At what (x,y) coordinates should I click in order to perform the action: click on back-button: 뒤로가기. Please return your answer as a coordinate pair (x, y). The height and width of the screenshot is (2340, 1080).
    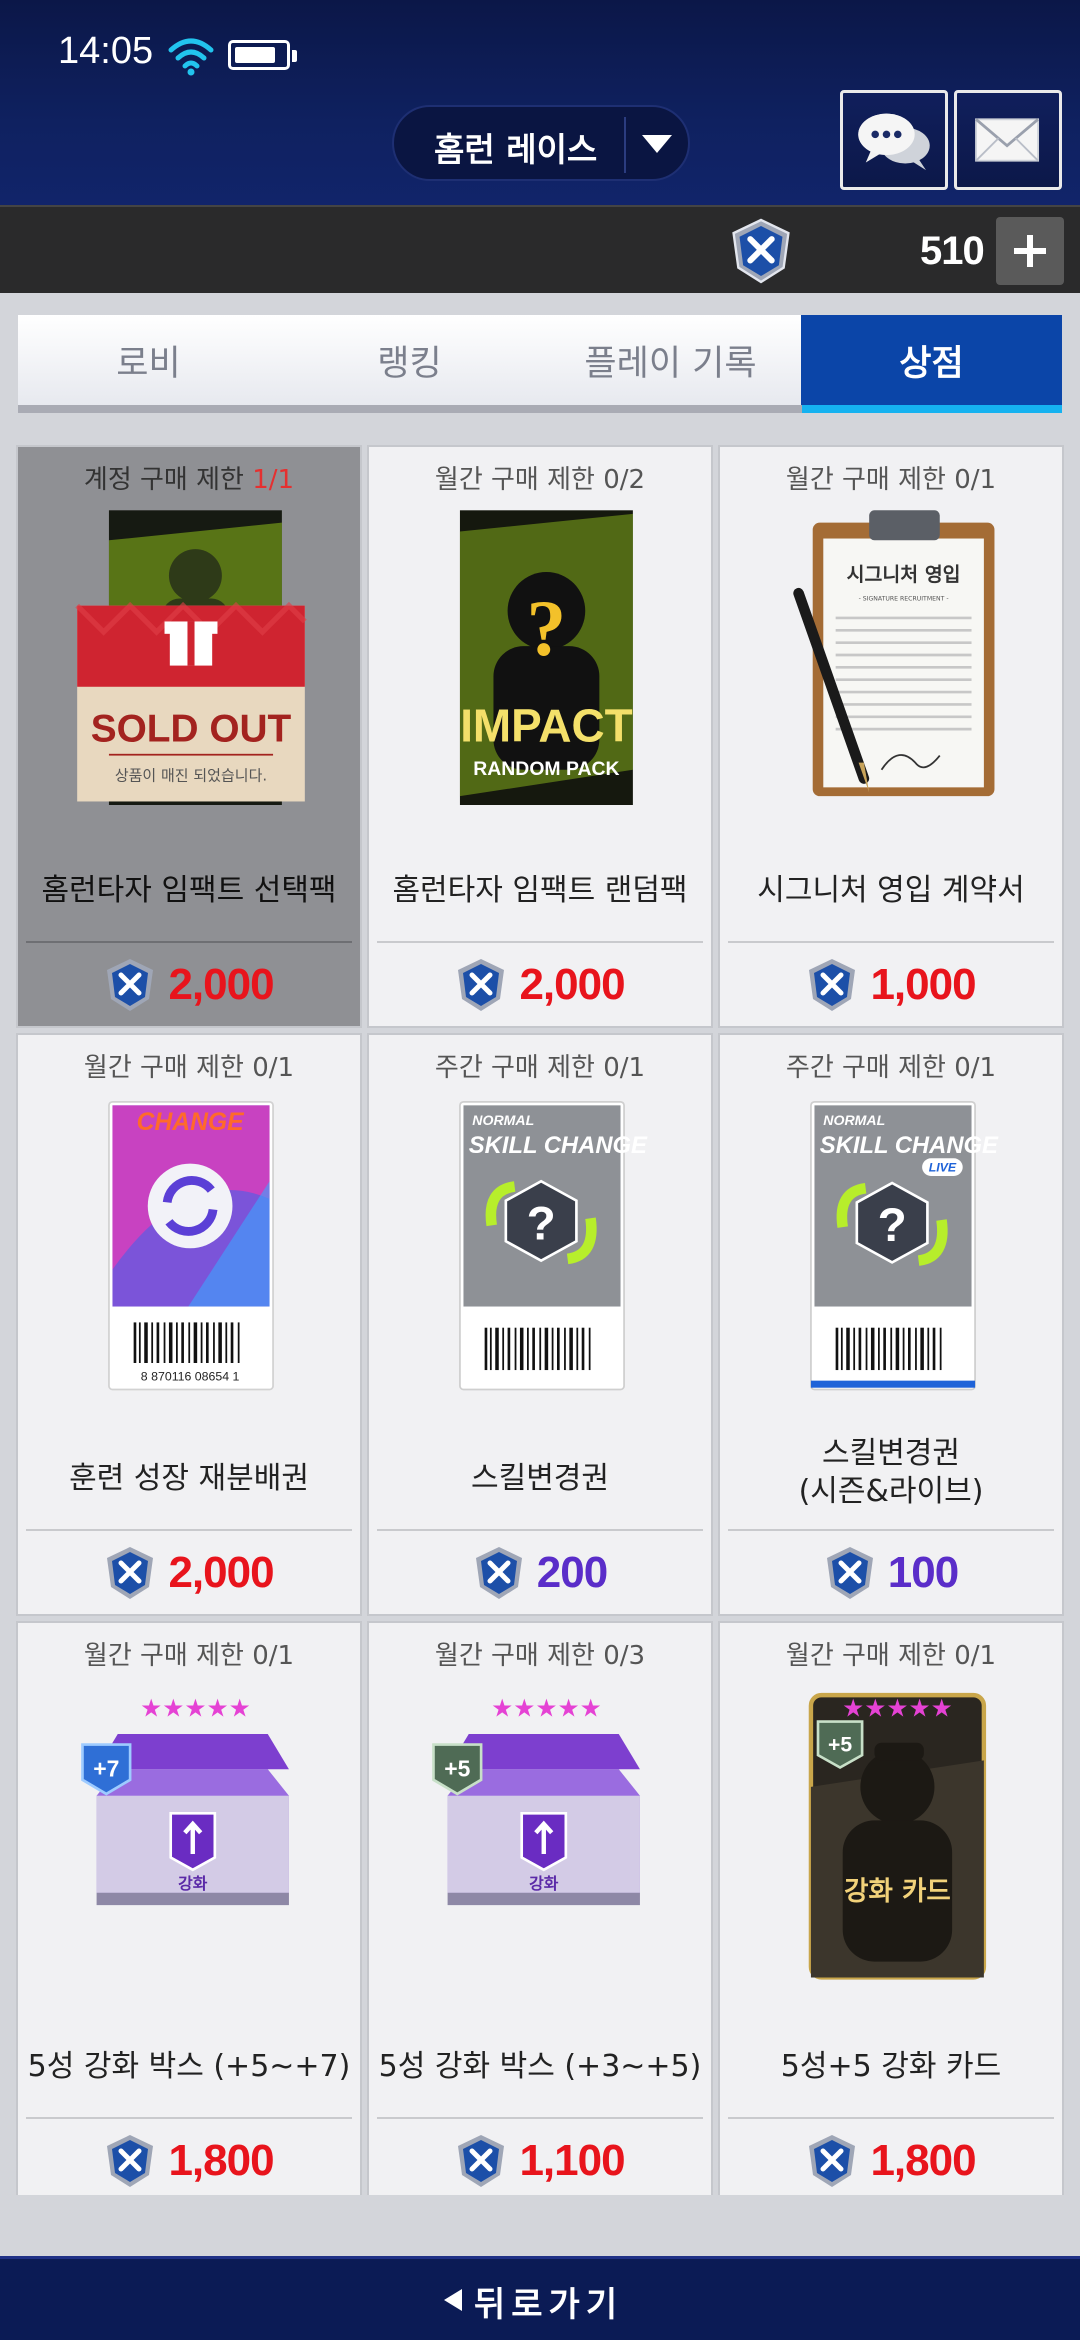
    Looking at the image, I should click on (540, 2298).